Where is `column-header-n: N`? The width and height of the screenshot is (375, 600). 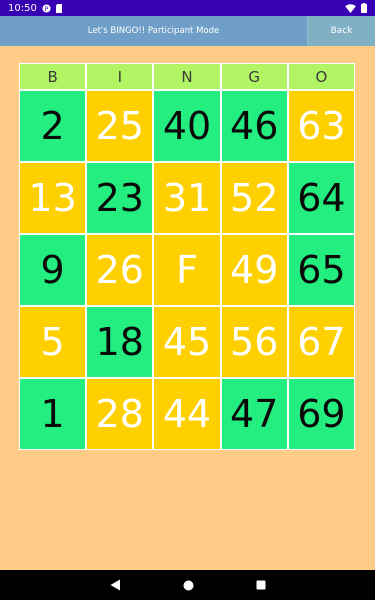
column-header-n: N is located at coordinates (187, 76).